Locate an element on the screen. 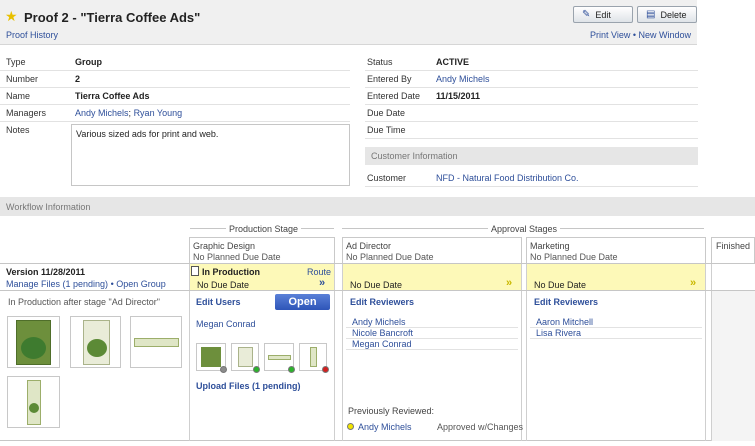 This screenshot has width=755, height=446. entered-by-label: Entered By is located at coordinates (389, 79).